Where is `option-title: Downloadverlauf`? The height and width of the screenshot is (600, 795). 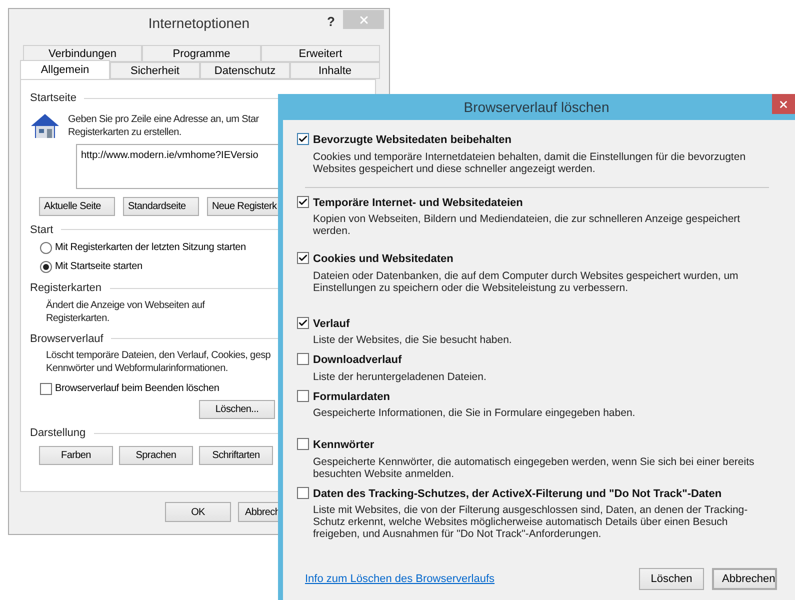 option-title: Downloadverlauf is located at coordinates (358, 360).